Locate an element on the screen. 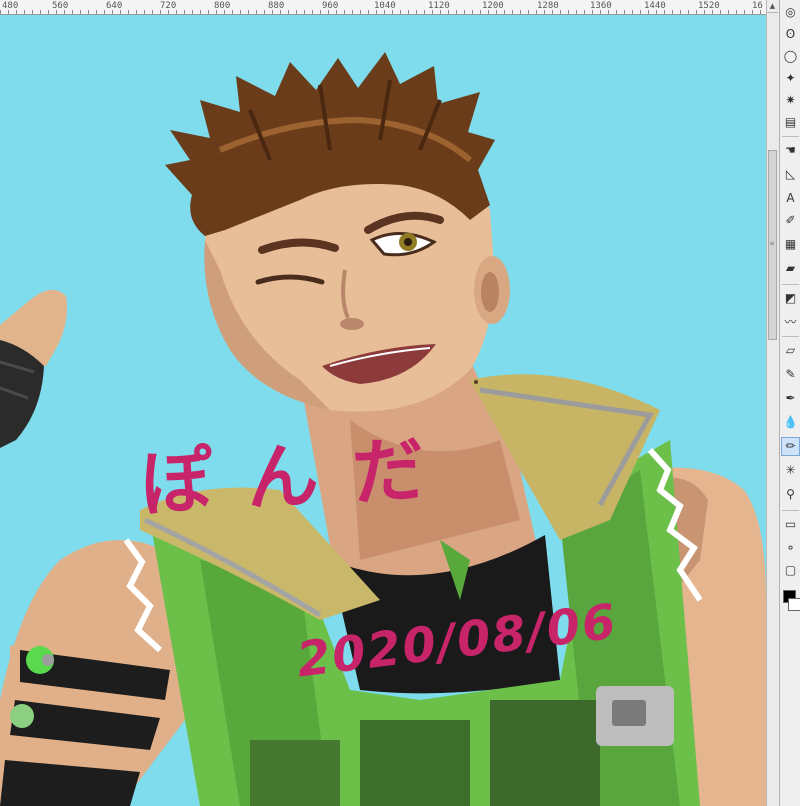  ruler-ticks is located at coordinates (383, 12).